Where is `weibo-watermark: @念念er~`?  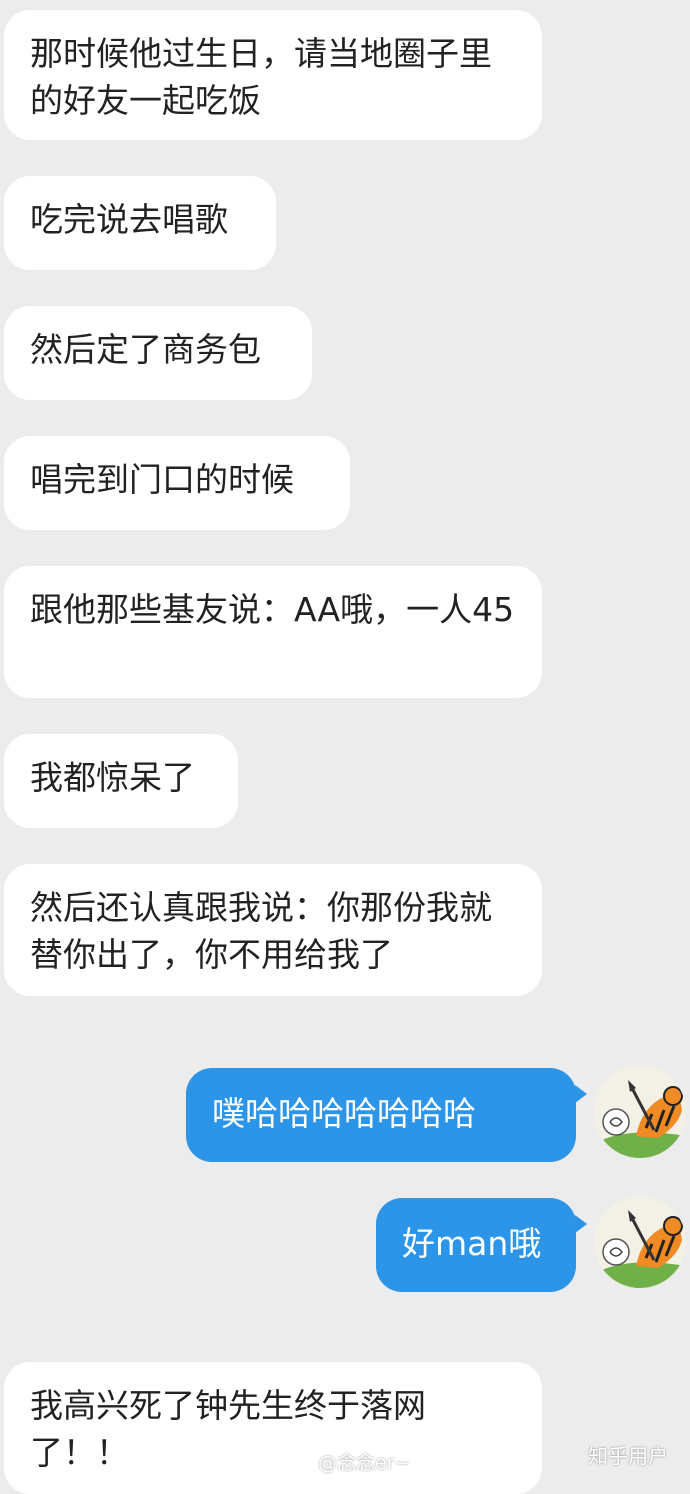 weibo-watermark: @念念er~ is located at coordinates (350, 1461).